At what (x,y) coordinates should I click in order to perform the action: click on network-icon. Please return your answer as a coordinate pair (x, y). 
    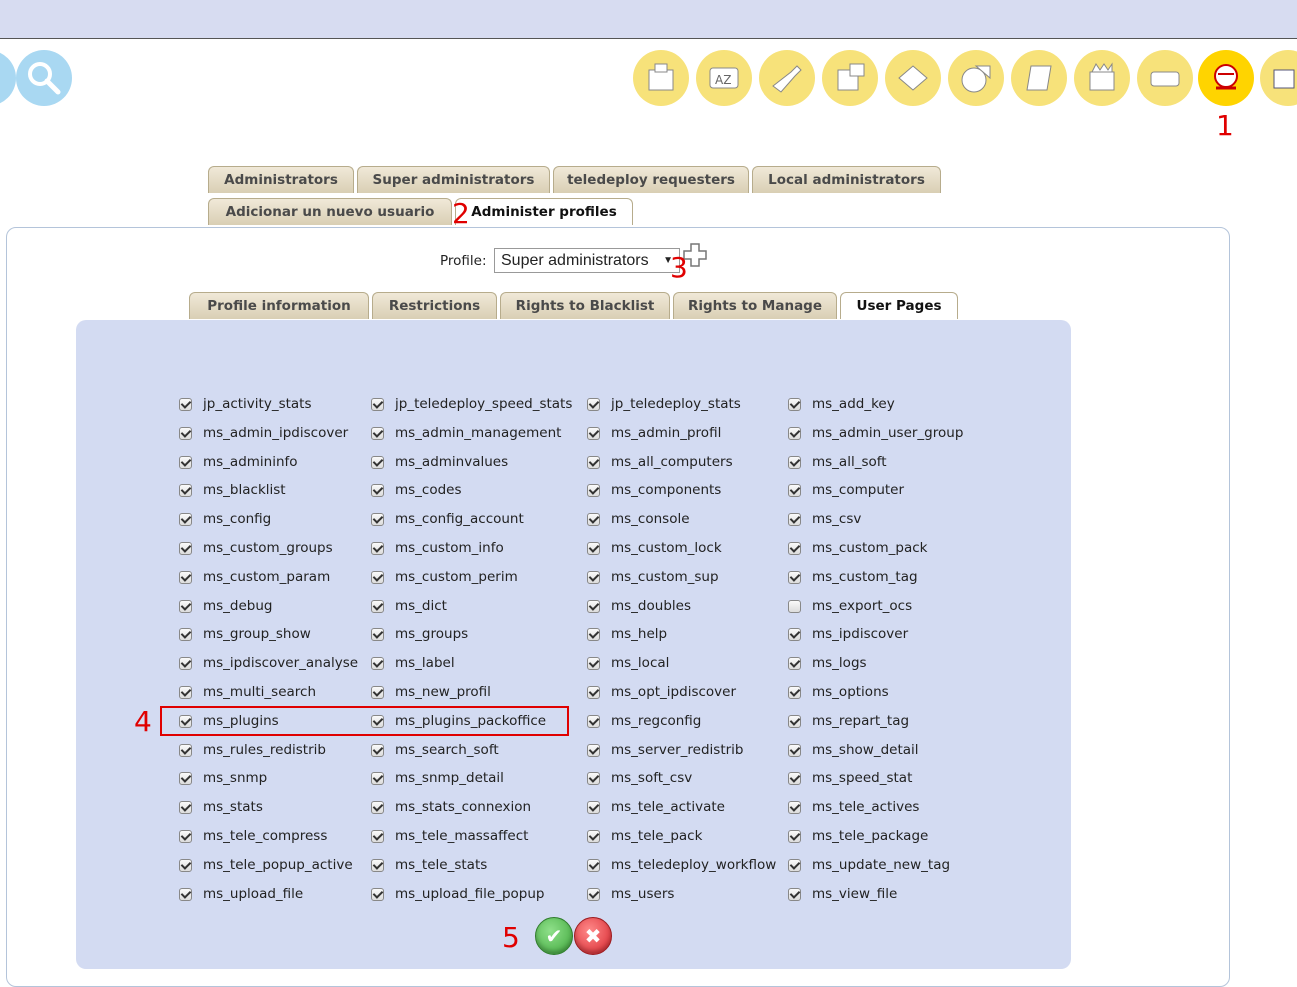
    Looking at the image, I should click on (850, 78).